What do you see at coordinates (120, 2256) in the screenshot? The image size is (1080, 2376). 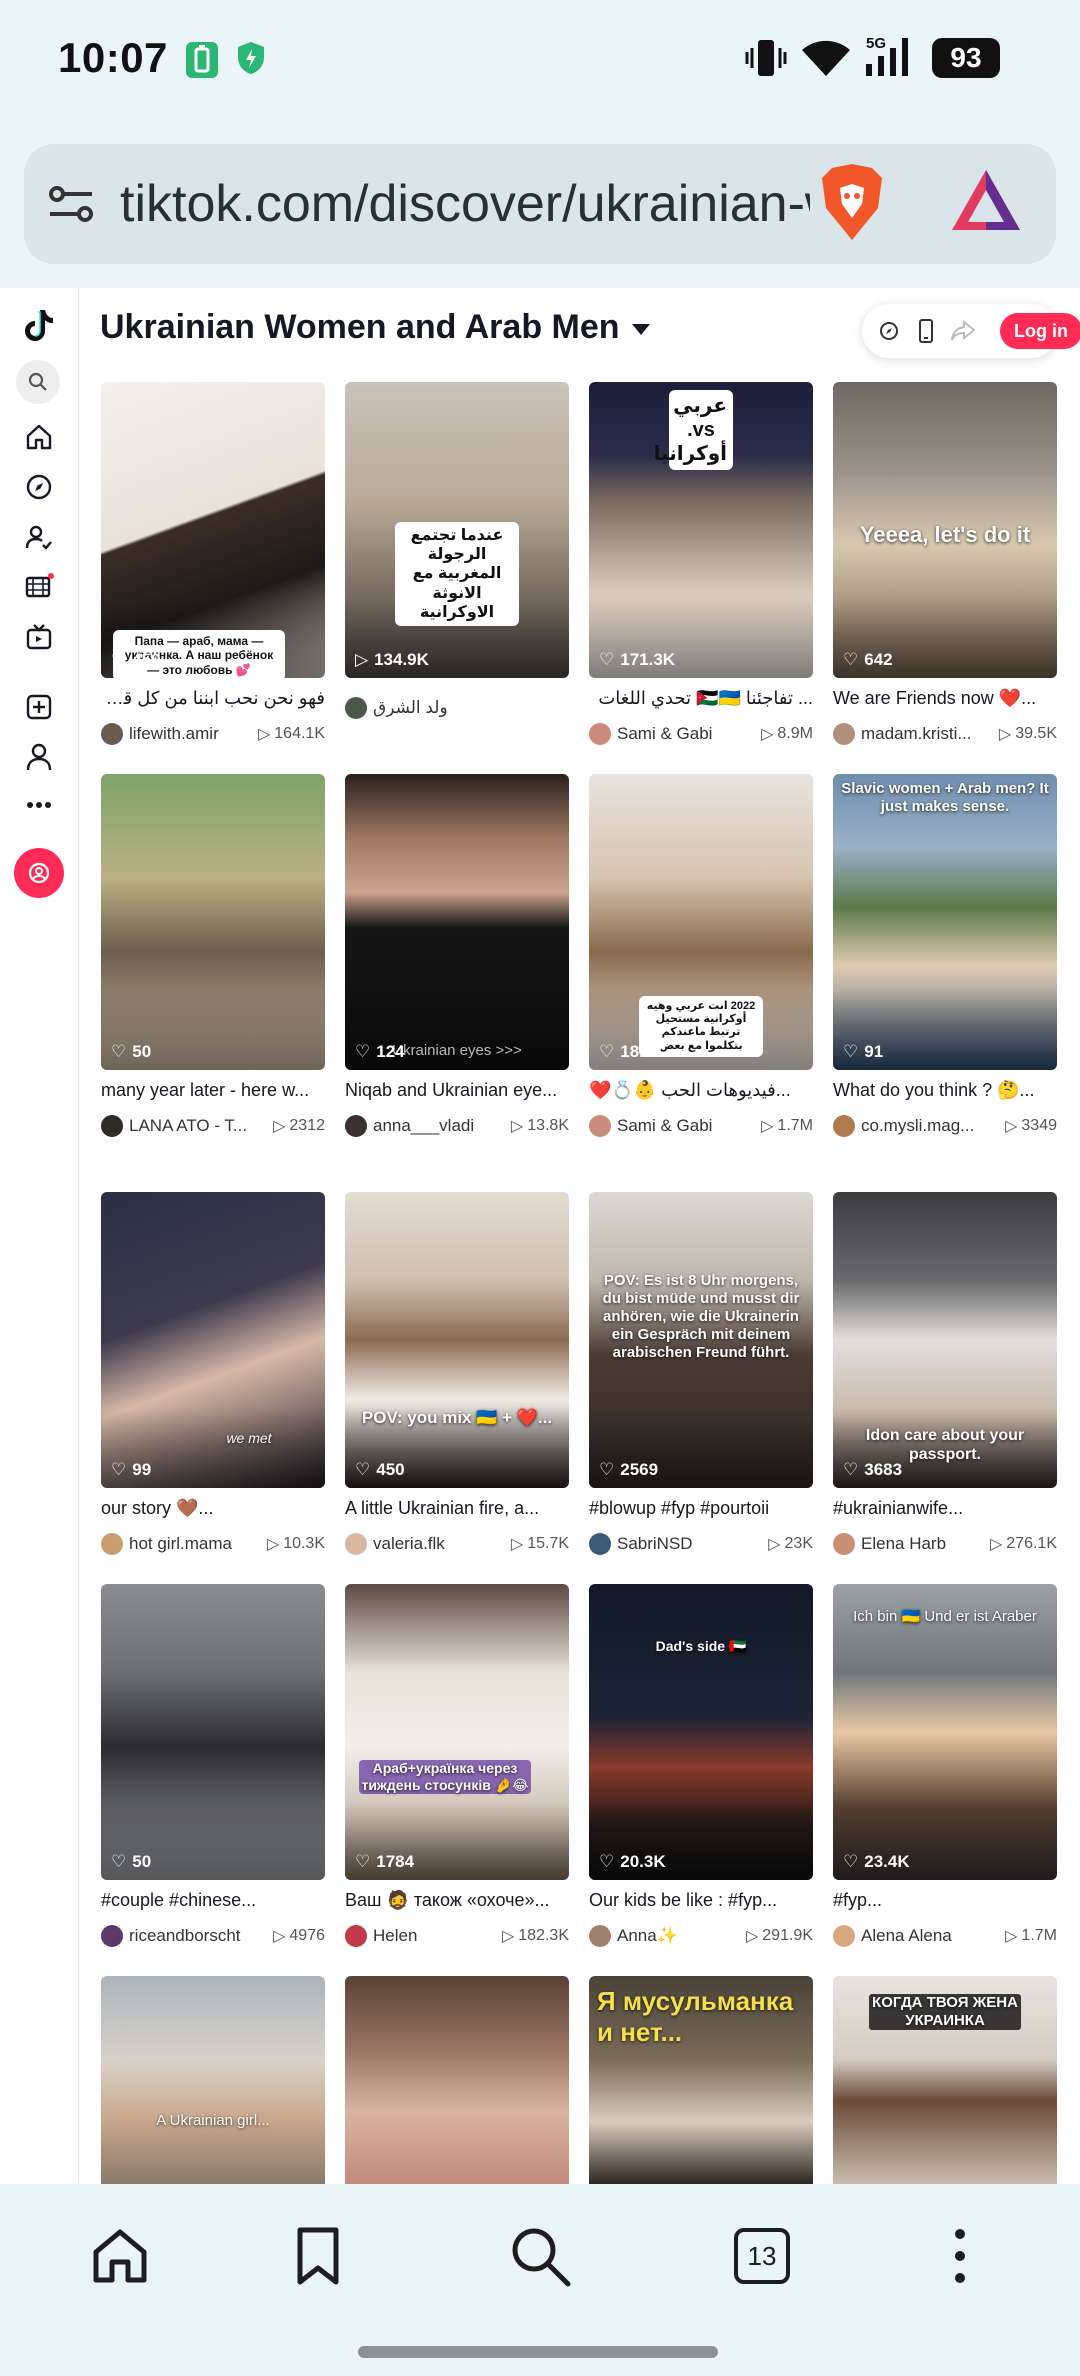 I see `home-button` at bounding box center [120, 2256].